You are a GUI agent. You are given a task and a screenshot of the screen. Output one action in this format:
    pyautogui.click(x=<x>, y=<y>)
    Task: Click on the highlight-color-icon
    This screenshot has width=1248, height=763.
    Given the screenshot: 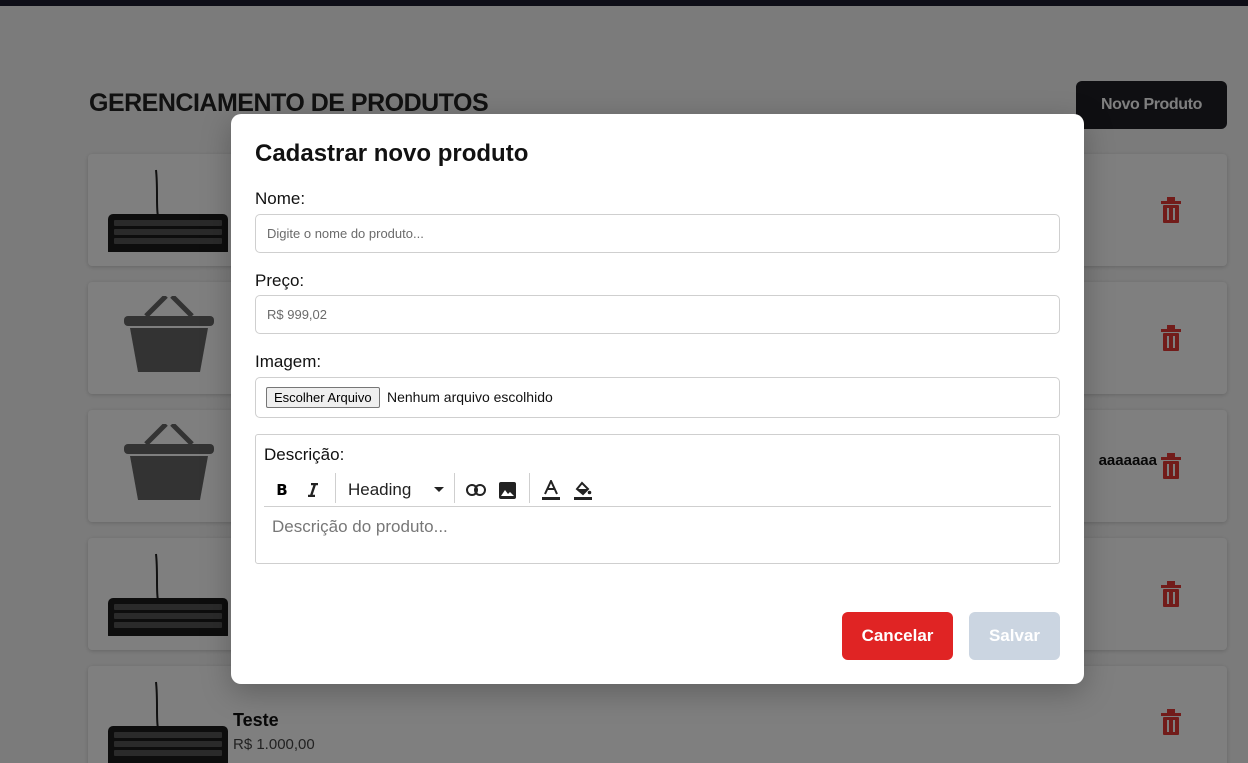 What is the action you would take?
    pyautogui.click(x=583, y=490)
    